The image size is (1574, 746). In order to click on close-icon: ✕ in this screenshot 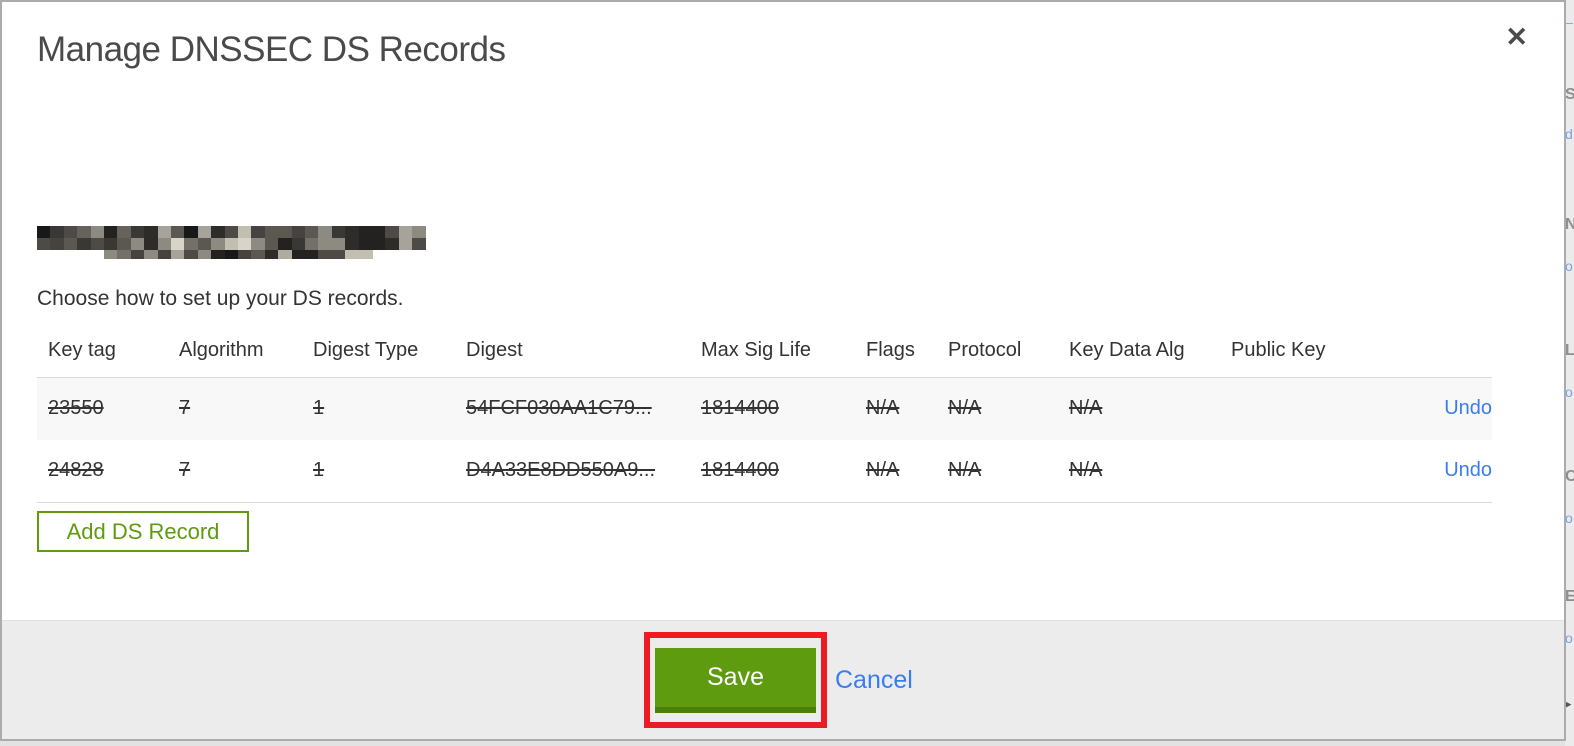, I will do `click(1516, 37)`.